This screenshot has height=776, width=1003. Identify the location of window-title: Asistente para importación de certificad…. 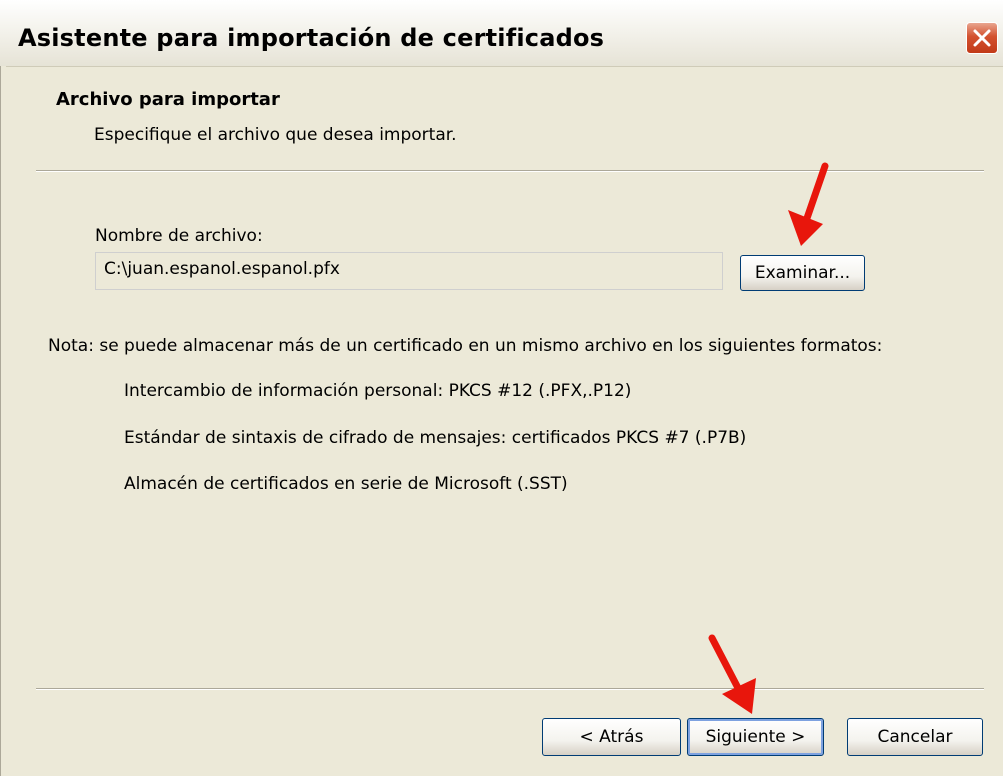
(311, 38).